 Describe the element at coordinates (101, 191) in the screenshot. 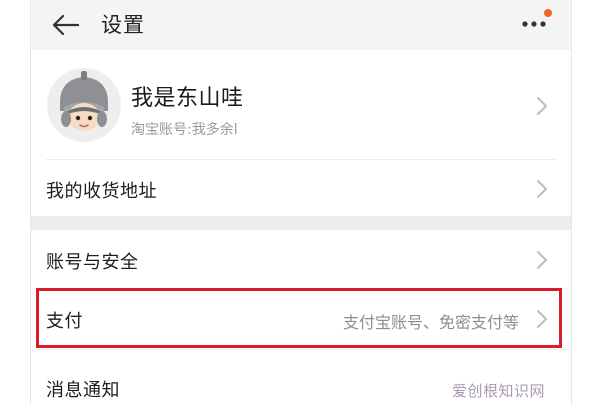

I see `row-label: 我的收货地址` at that location.